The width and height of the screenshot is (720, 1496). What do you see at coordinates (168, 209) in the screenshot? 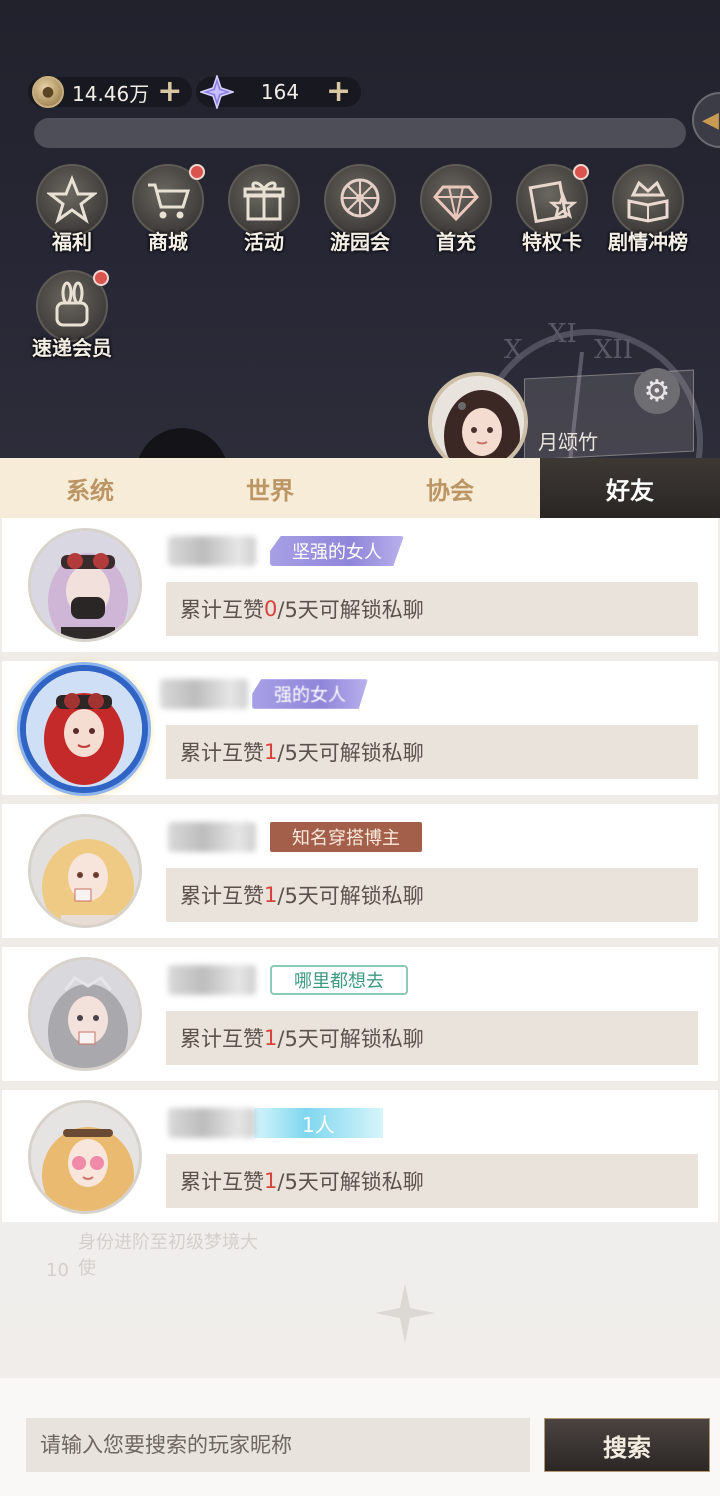
I see `menu-shop: 商城` at bounding box center [168, 209].